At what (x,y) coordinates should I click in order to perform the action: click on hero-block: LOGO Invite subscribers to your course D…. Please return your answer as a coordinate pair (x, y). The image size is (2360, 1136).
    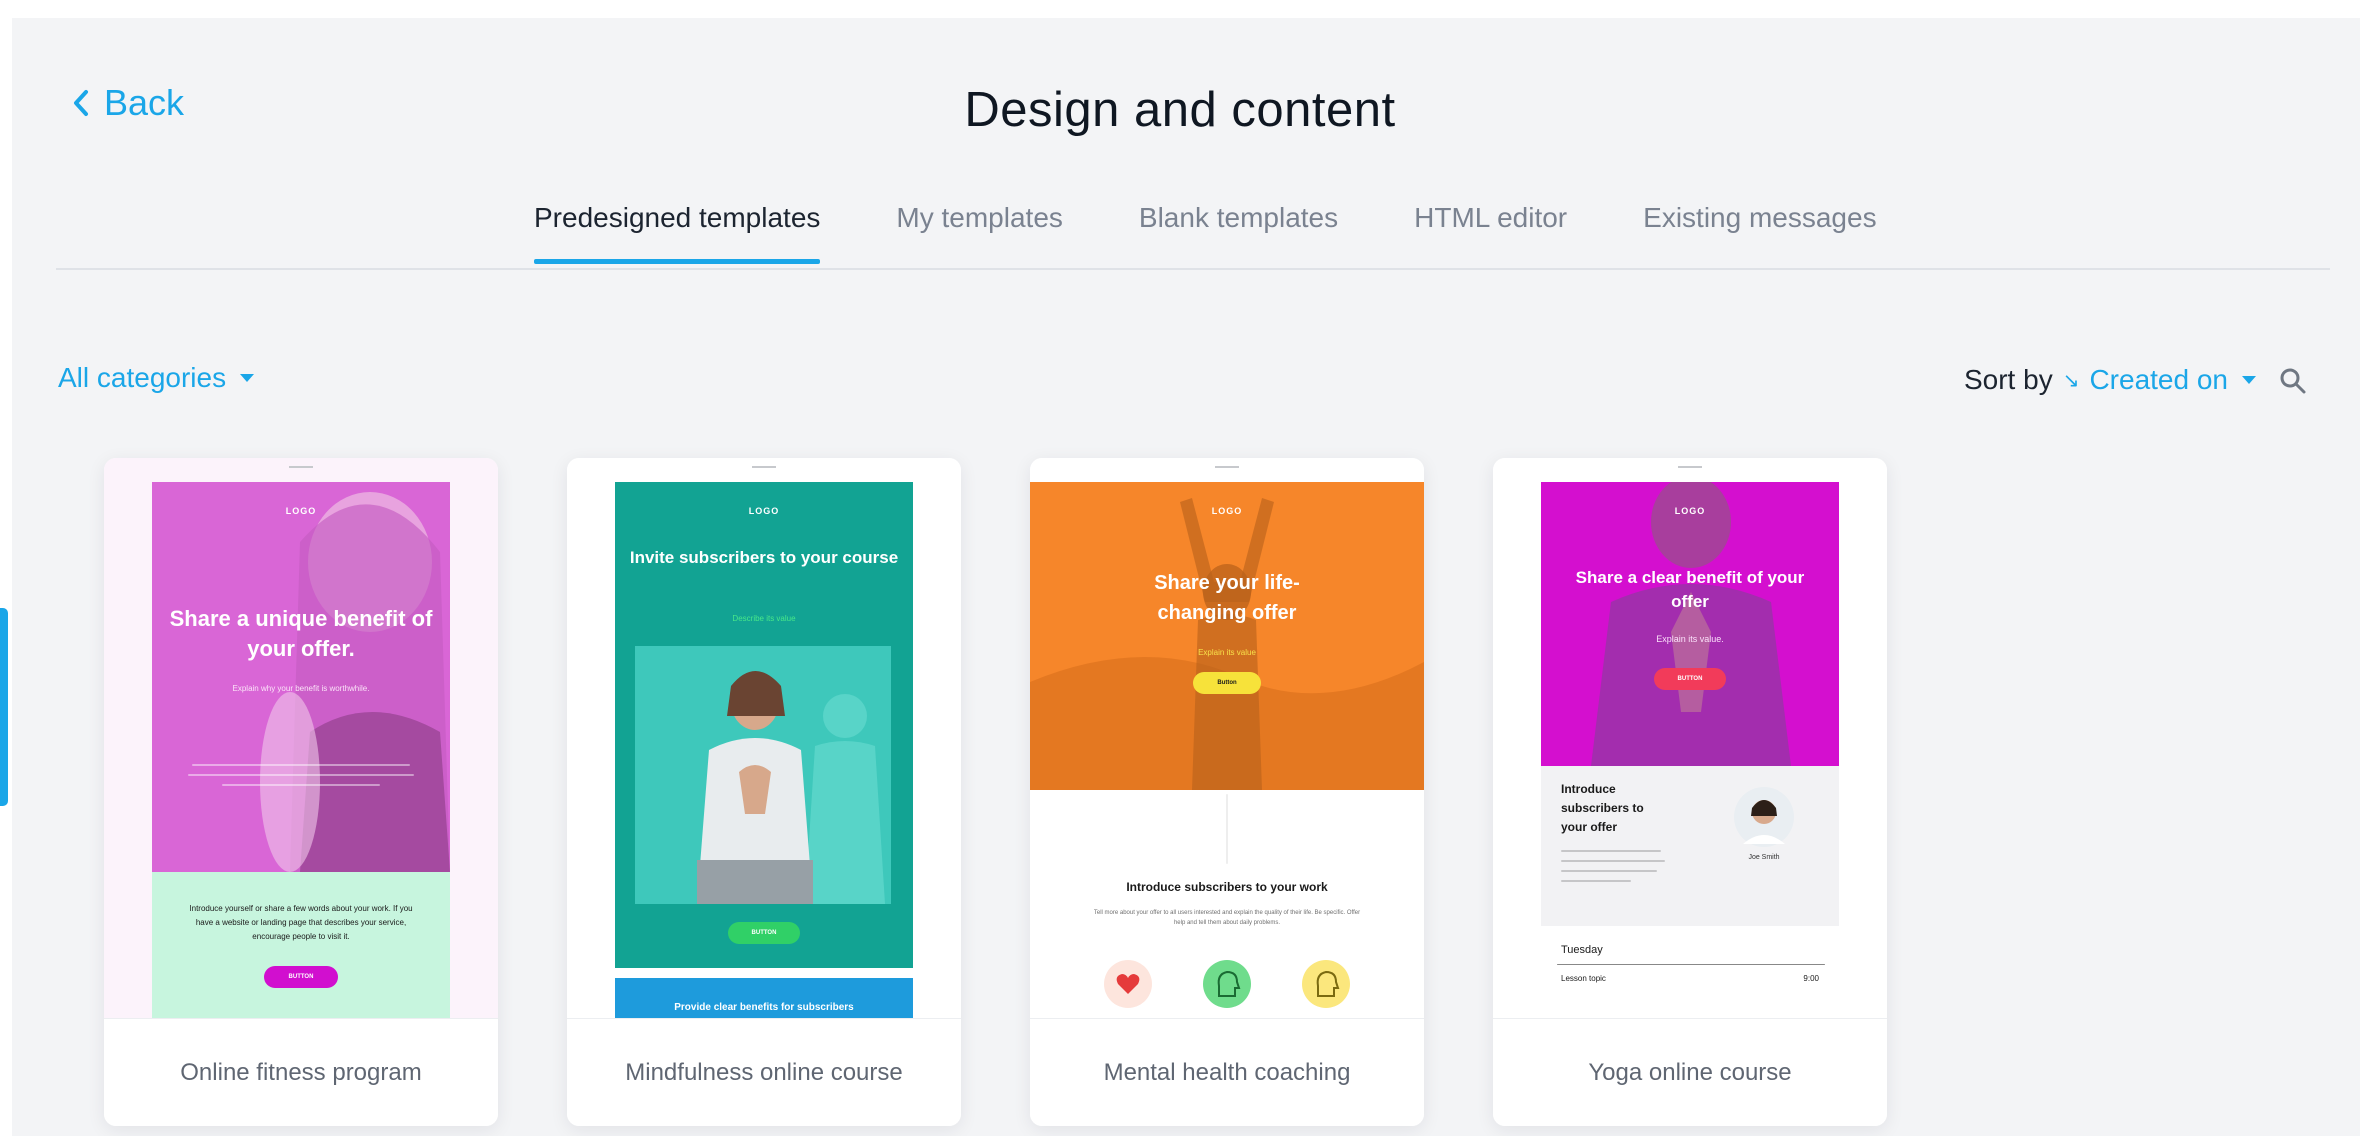
    Looking at the image, I should click on (764, 725).